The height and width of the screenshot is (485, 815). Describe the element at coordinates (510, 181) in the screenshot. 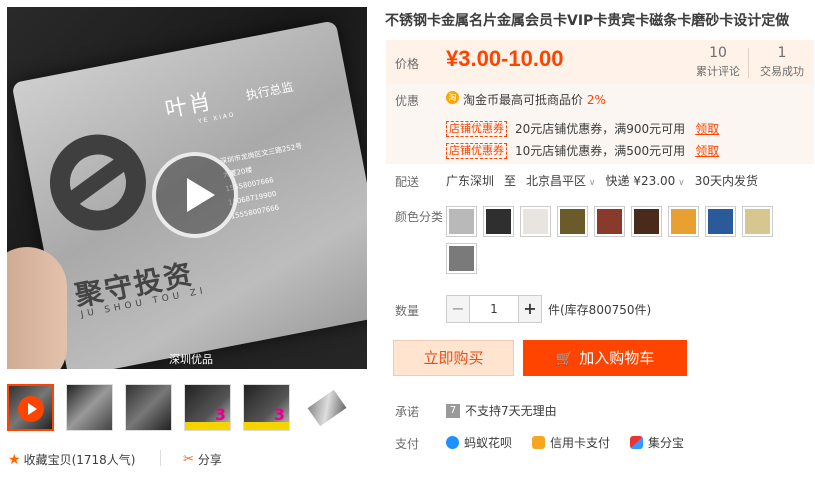

I see `ship-to-prefix: 至` at that location.